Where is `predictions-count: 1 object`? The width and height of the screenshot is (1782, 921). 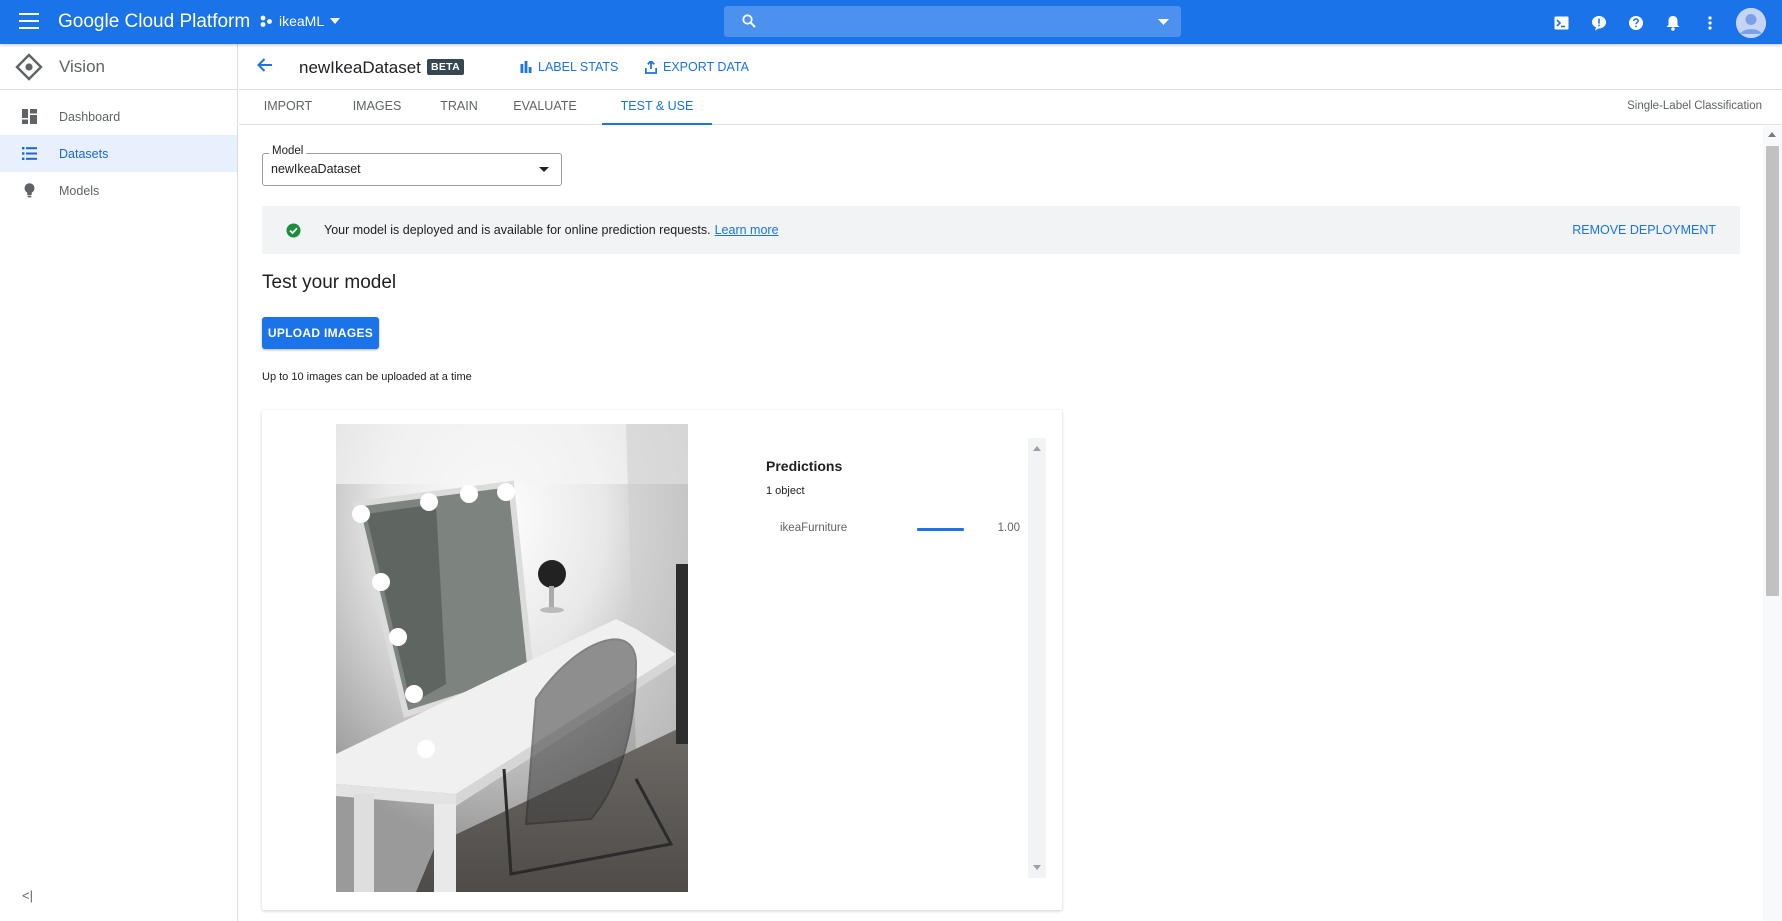
predictions-count: 1 object is located at coordinates (785, 491).